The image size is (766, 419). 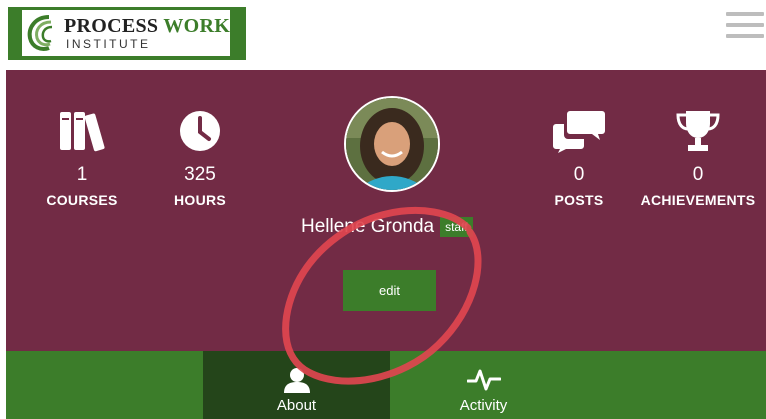 What do you see at coordinates (200, 200) in the screenshot?
I see `hours-label: HOURS` at bounding box center [200, 200].